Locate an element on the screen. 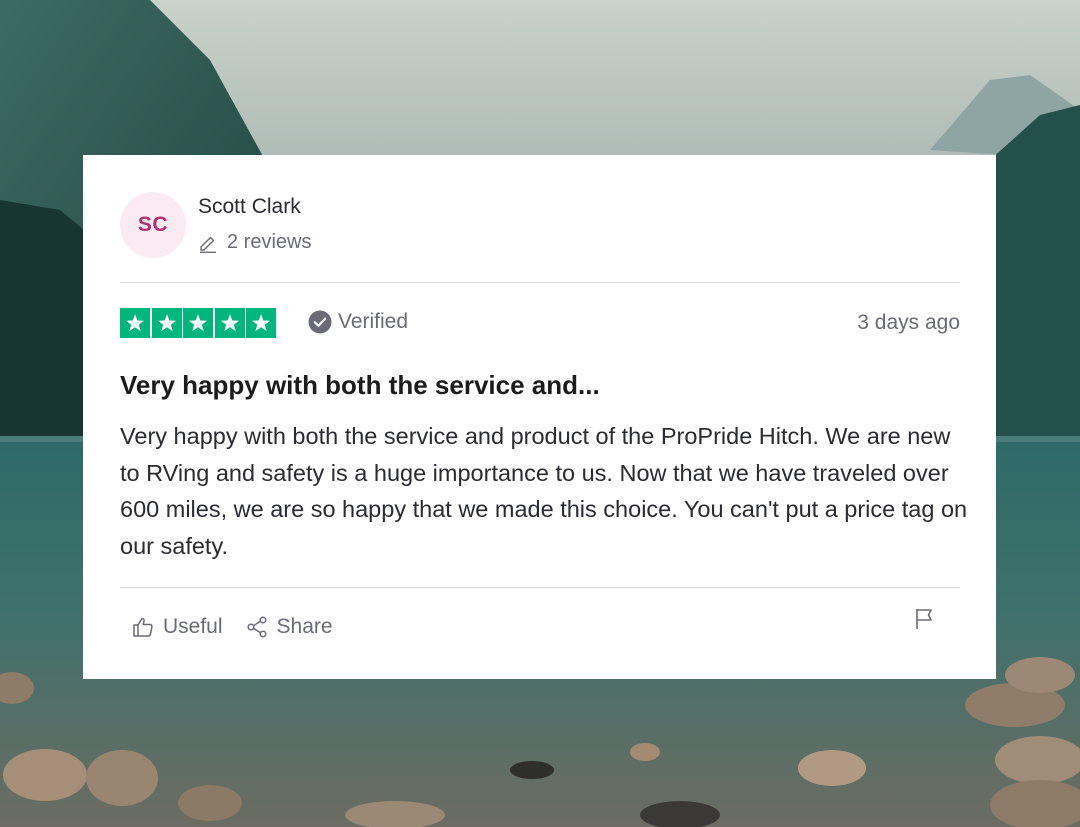 This screenshot has height=827, width=1080. verified-badge: Verified is located at coordinates (358, 322).